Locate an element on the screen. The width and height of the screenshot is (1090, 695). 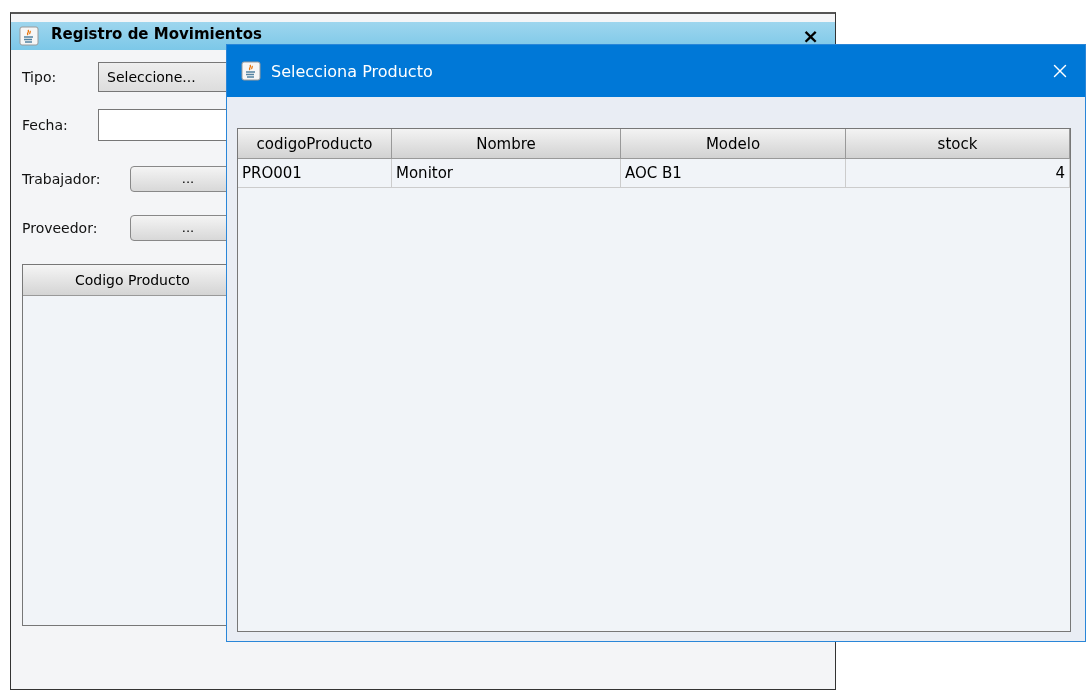
close-button: × is located at coordinates (810, 36).